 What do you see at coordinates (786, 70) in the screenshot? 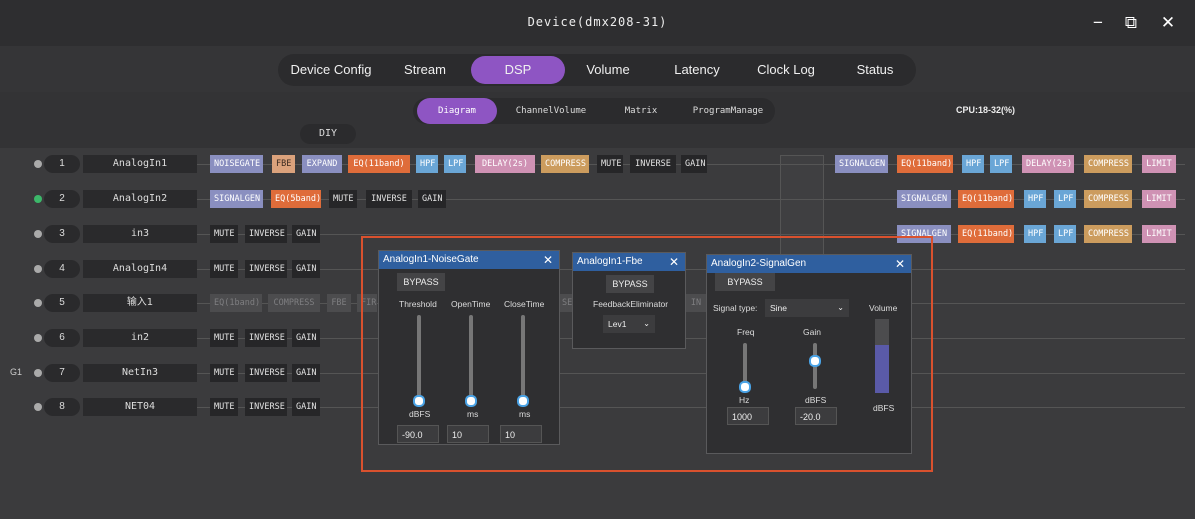
I see `tab-clock-log: Clock Log` at bounding box center [786, 70].